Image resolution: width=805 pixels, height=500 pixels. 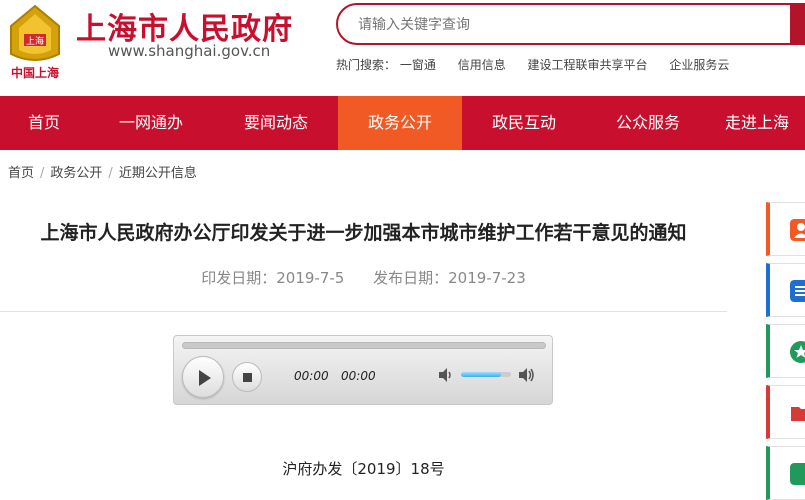 I want to click on article-title: 上海市人民政府办公厅印发关于进一步加强本市城市维护工作若干意见的通知, so click(x=363, y=233).